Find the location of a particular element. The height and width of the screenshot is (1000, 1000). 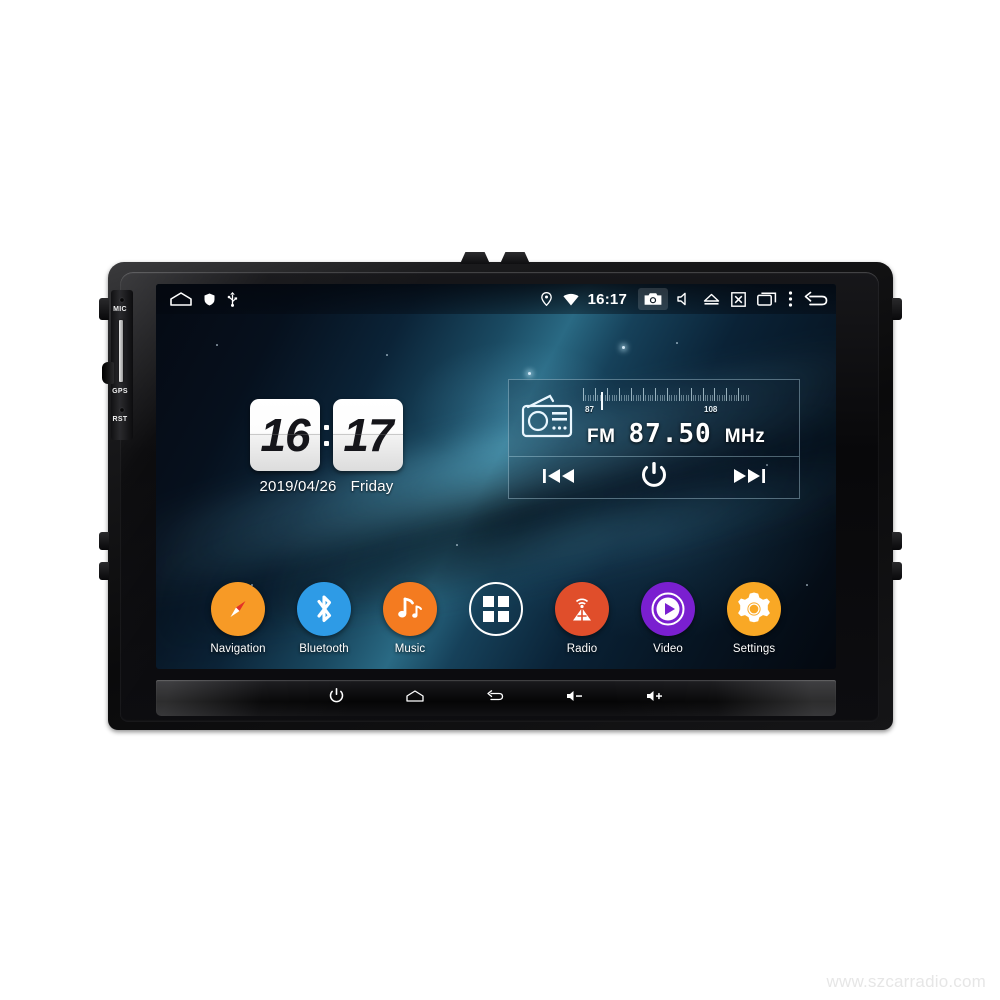

mount-ear-left-mid is located at coordinates (104, 541).